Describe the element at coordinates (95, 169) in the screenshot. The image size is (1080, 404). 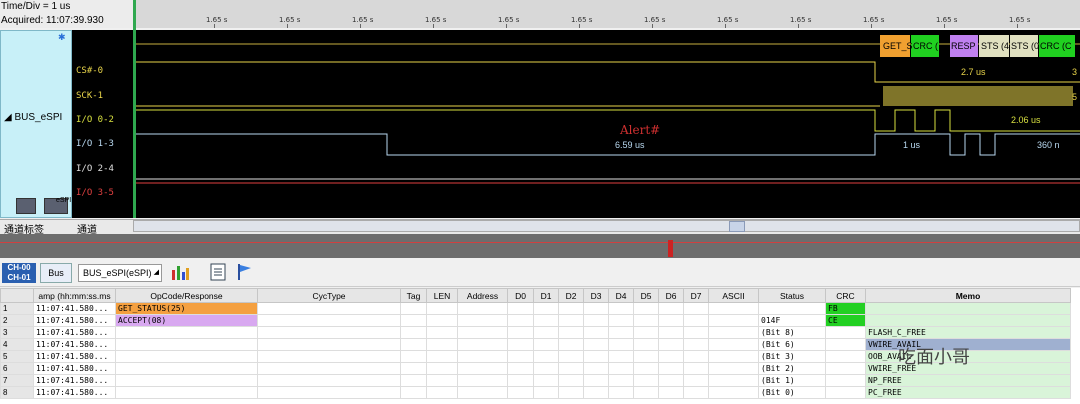
I see `channel-label: I/O 2-4` at that location.